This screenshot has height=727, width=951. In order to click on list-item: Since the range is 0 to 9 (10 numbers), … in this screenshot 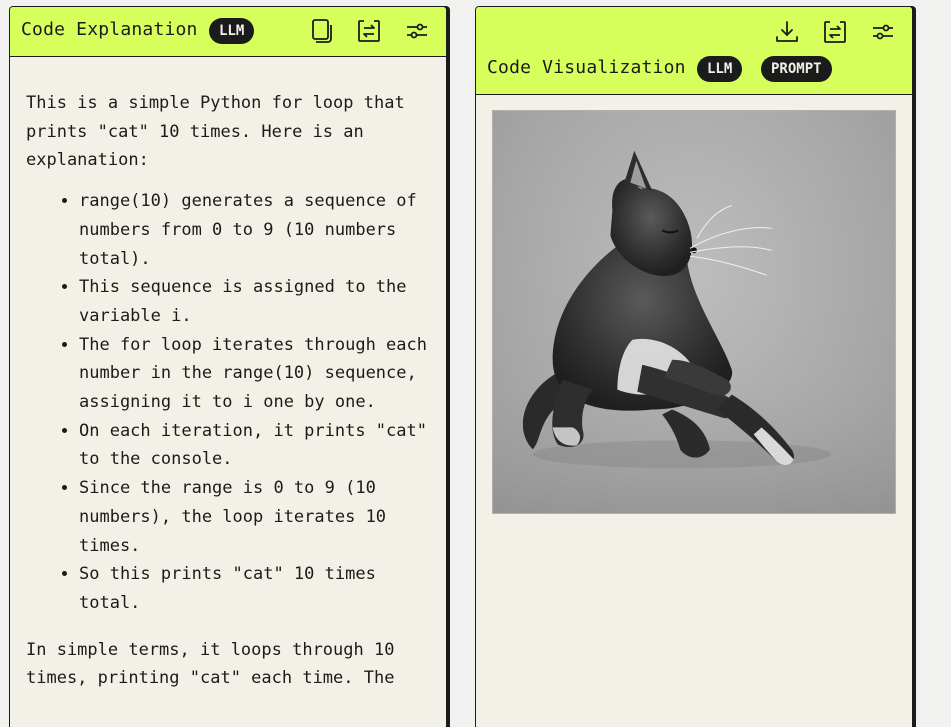, I will do `click(254, 517)`.